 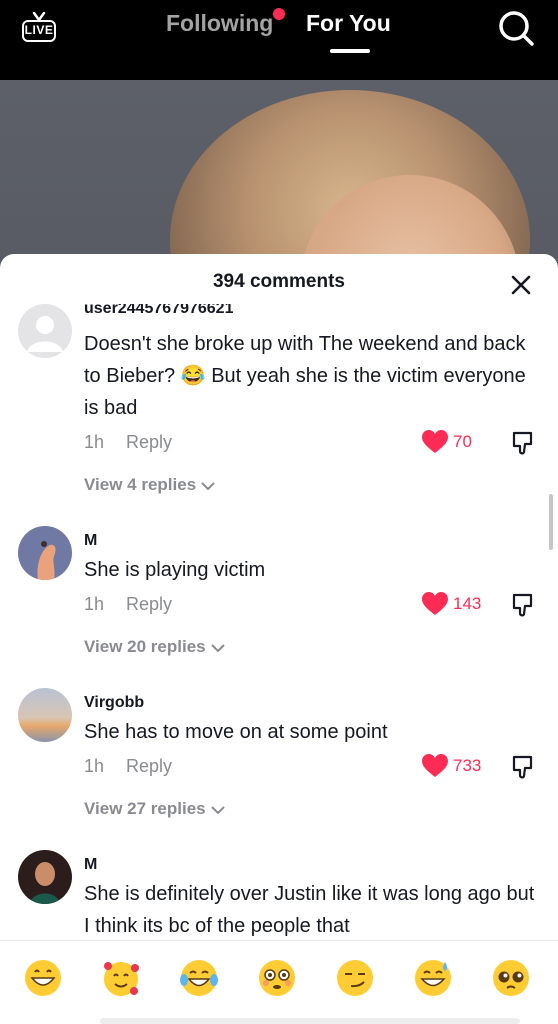 I want to click on grinning-face-icon, so click(x=43, y=978).